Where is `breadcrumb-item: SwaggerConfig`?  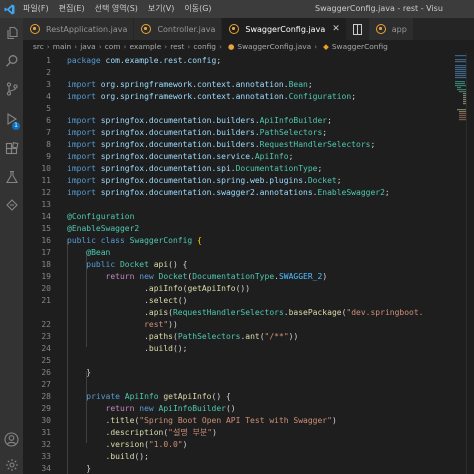
breadcrumb-item: SwaggerConfig is located at coordinates (360, 46).